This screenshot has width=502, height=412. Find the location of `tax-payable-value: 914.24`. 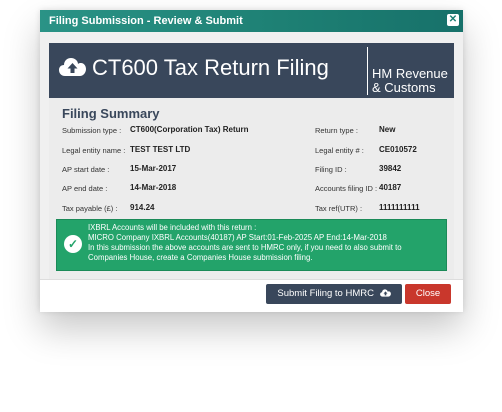

tax-payable-value: 914.24 is located at coordinates (142, 207).